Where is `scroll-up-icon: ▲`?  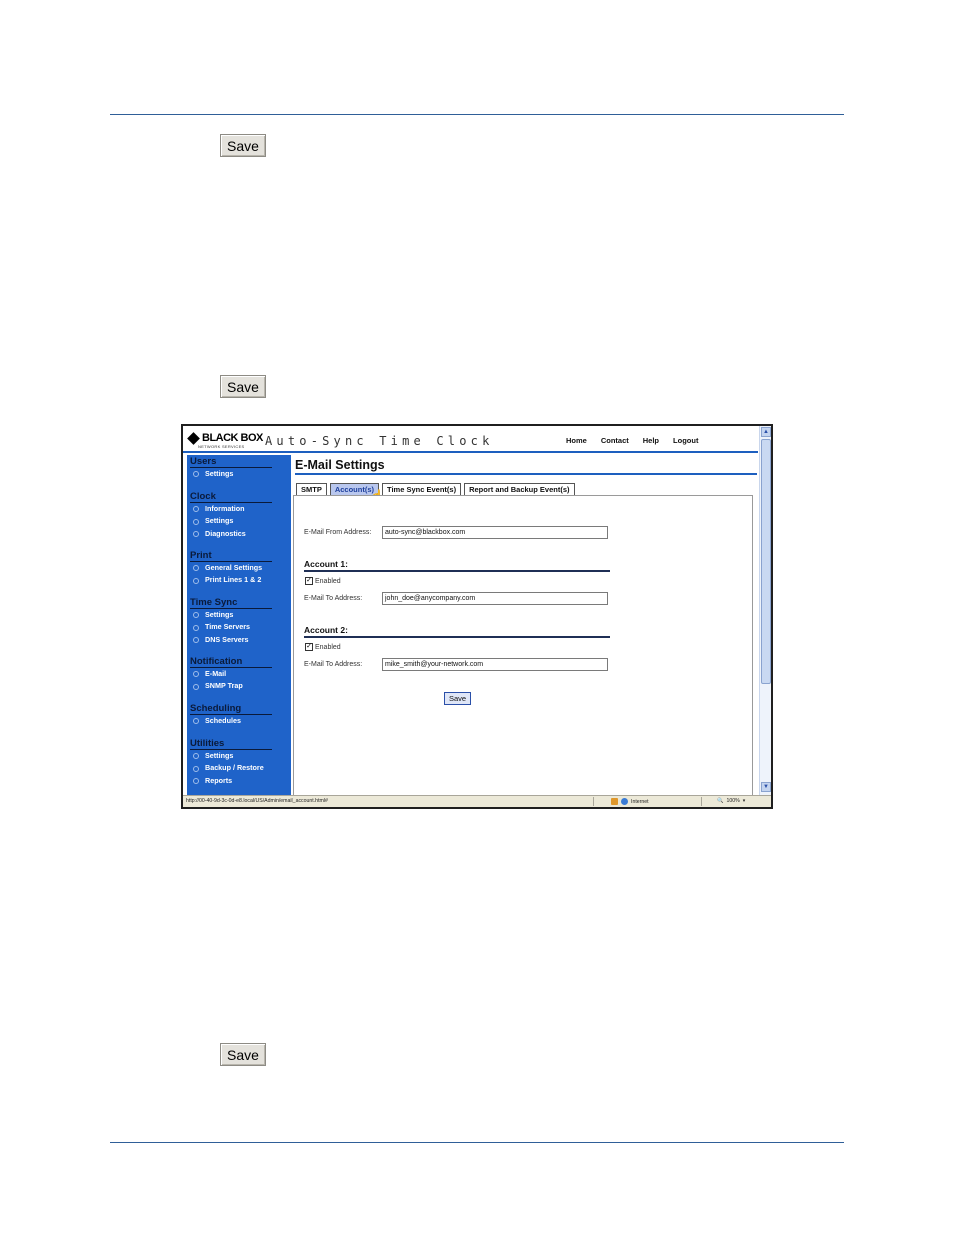
scroll-up-icon: ▲ is located at coordinates (766, 432).